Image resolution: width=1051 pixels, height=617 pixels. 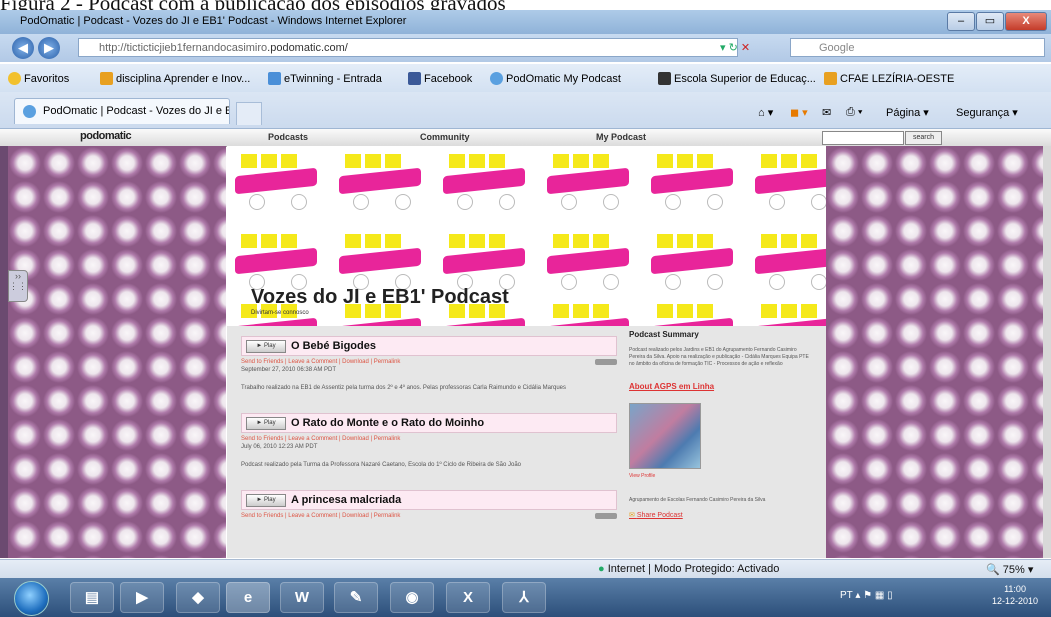 What do you see at coordinates (621, 137) in the screenshot?
I see `nav-my-podcast: My Podcast` at bounding box center [621, 137].